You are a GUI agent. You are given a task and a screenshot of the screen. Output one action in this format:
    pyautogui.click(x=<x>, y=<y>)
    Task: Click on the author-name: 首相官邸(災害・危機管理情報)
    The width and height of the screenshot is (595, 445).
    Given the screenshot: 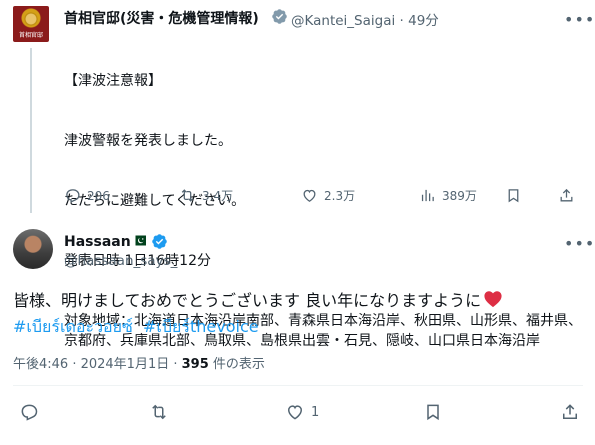 What is the action you would take?
    pyautogui.click(x=161, y=18)
    